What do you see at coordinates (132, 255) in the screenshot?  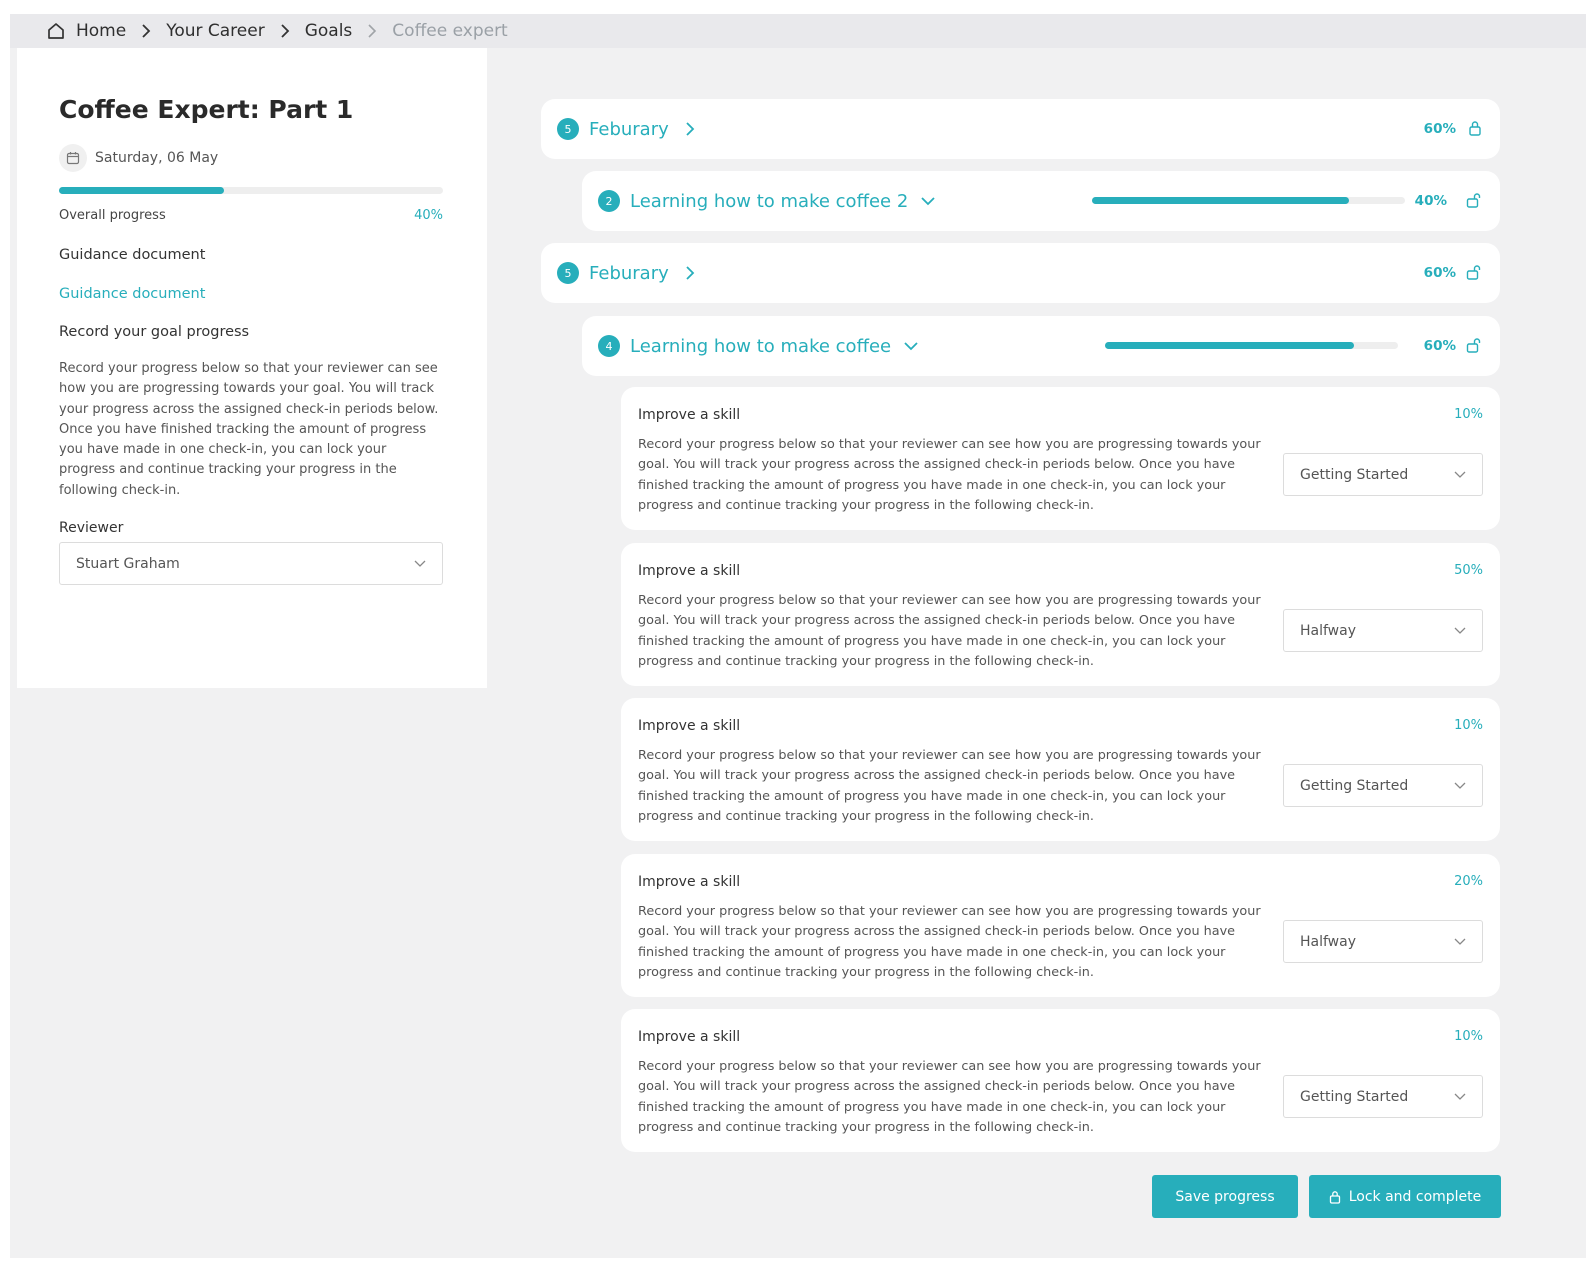 I see `guidance-heading: Guidance document` at bounding box center [132, 255].